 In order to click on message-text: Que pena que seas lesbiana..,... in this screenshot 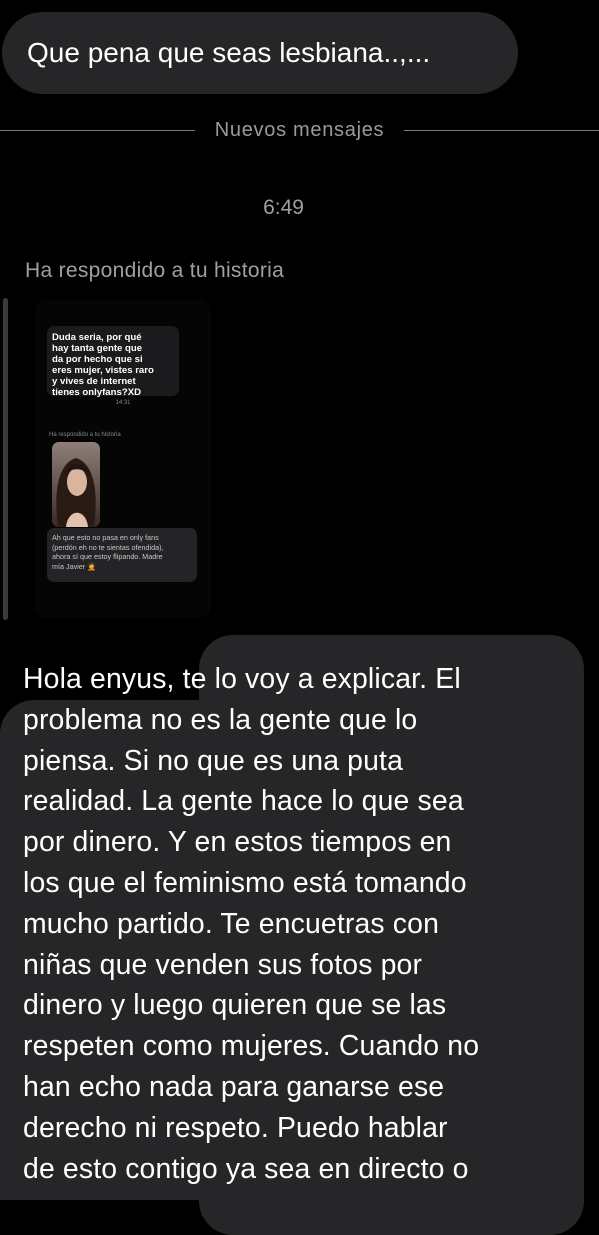, I will do `click(229, 52)`.